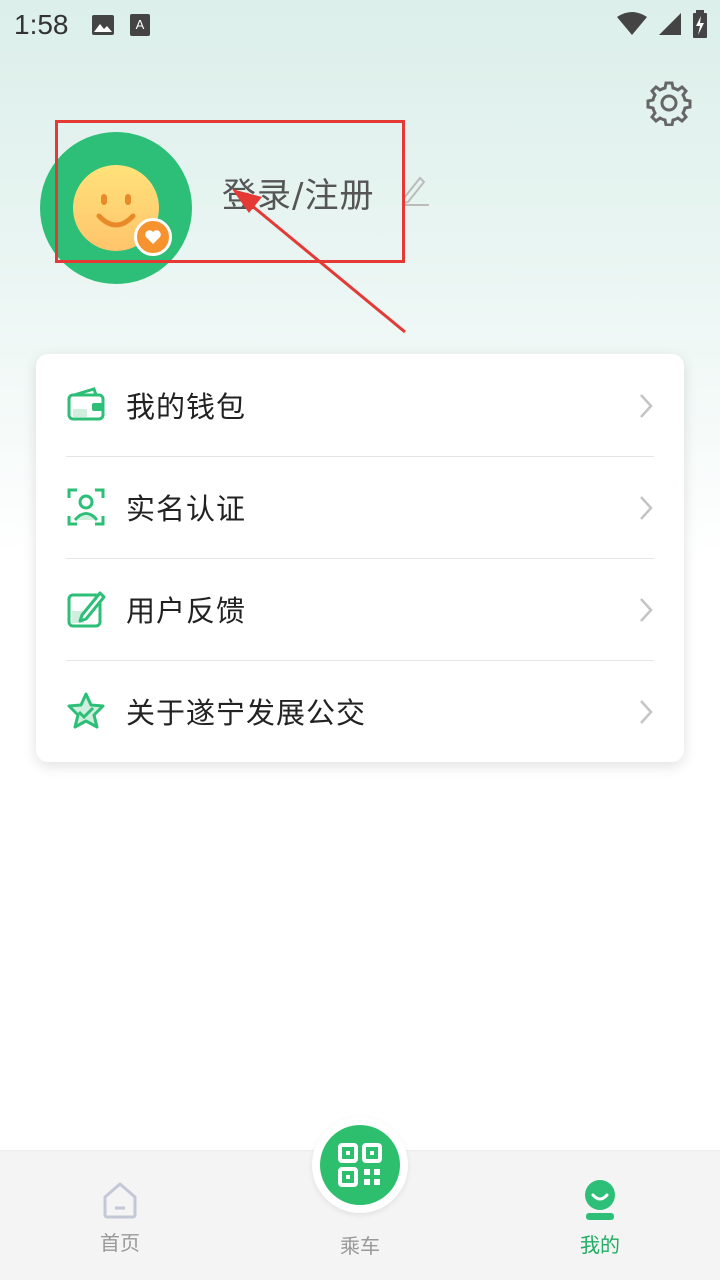 The width and height of the screenshot is (720, 1280). What do you see at coordinates (120, 1200) in the screenshot?
I see `home-icon` at bounding box center [120, 1200].